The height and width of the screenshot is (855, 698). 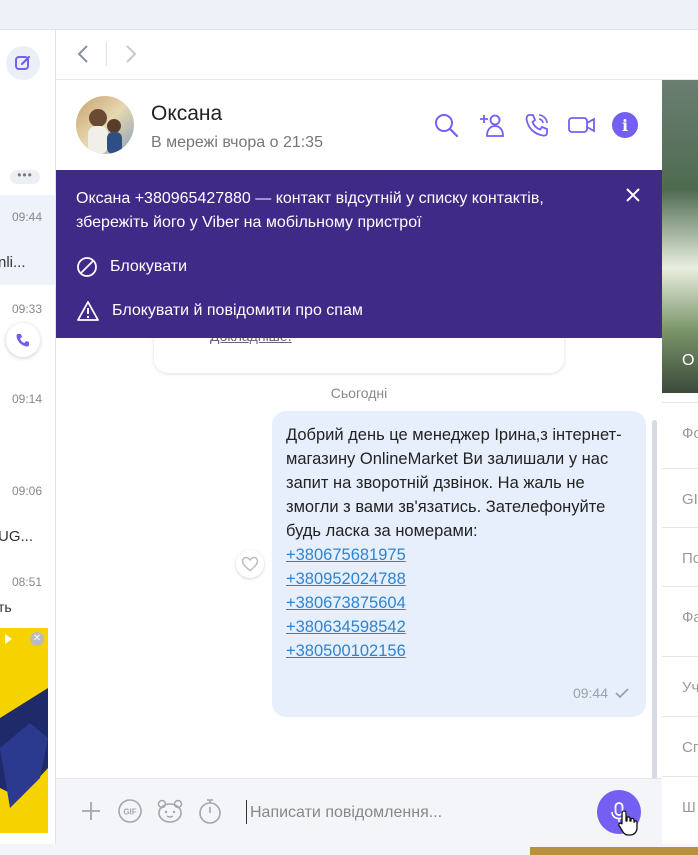 I want to click on svg-text: GIF, so click(x=129, y=812).